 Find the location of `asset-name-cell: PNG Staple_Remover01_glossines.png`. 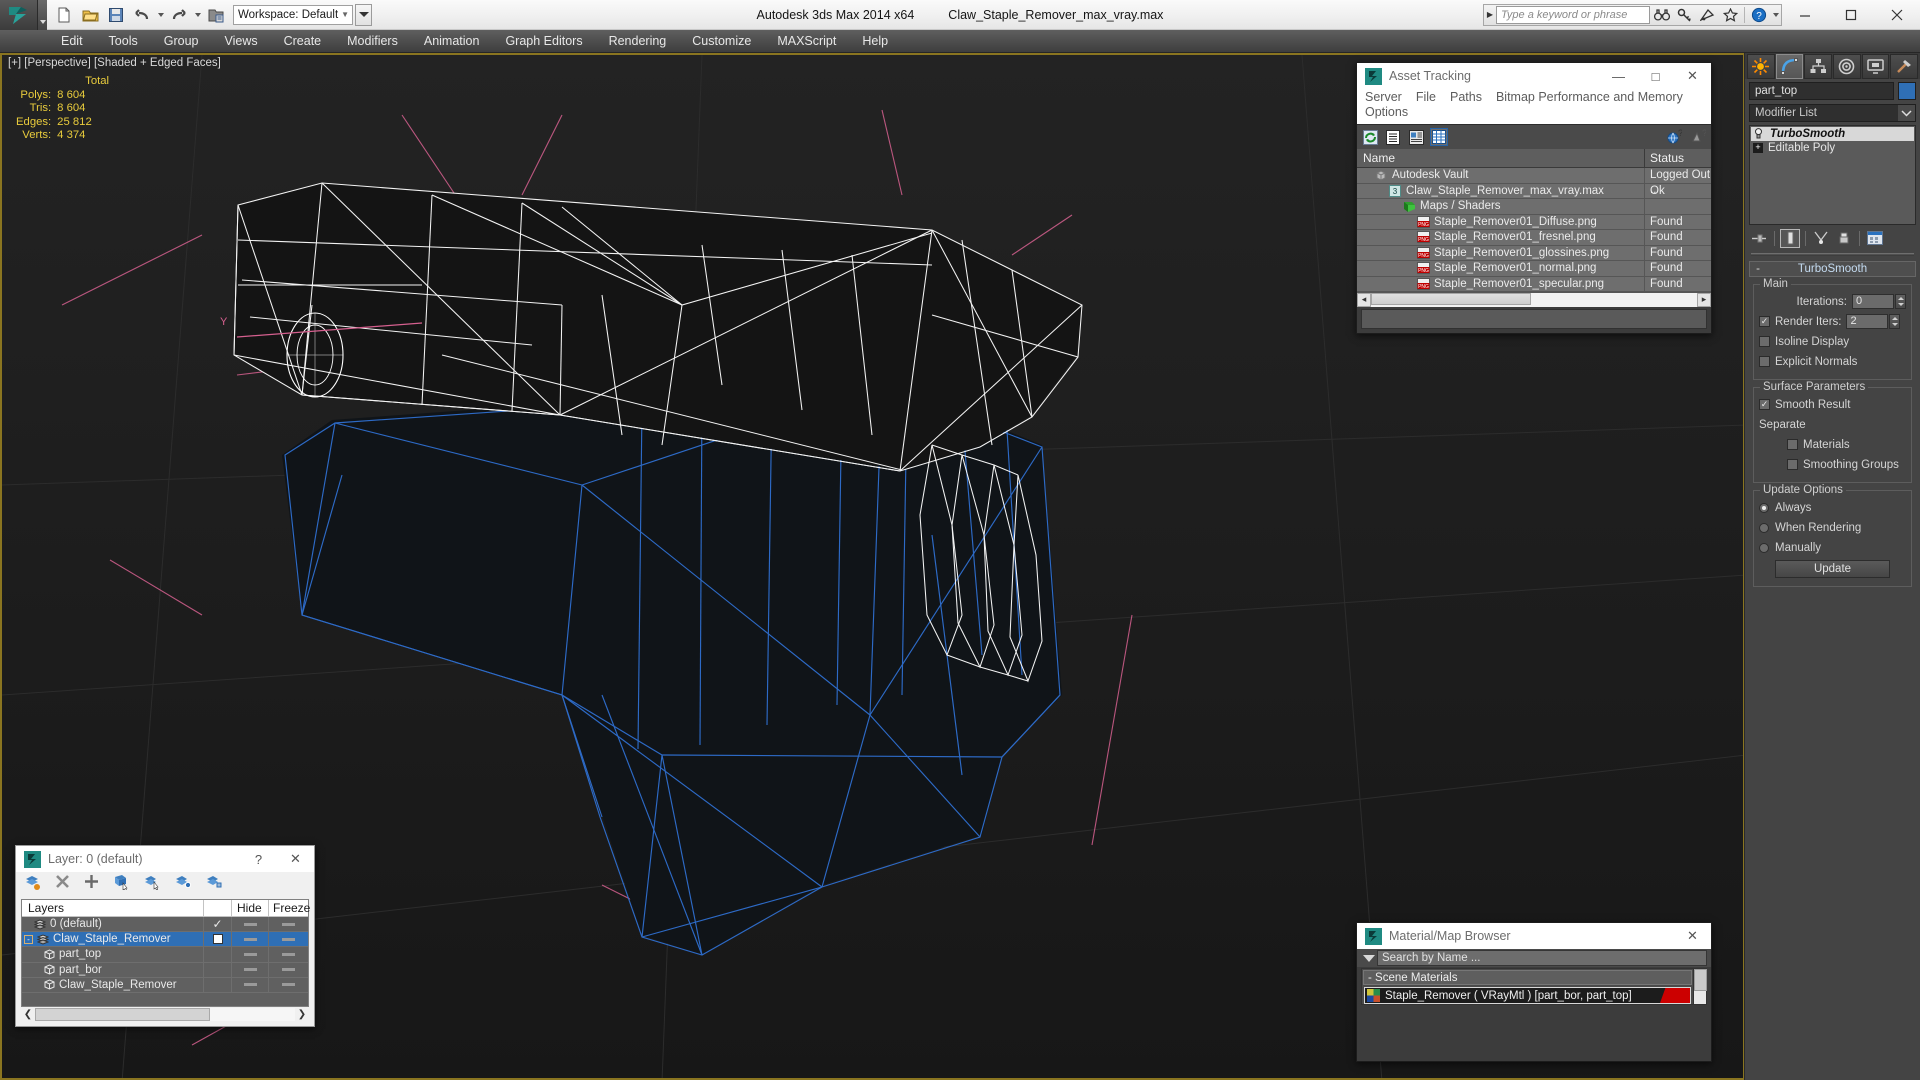

asset-name-cell: PNG Staple_Remover01_glossines.png is located at coordinates (1501, 252).